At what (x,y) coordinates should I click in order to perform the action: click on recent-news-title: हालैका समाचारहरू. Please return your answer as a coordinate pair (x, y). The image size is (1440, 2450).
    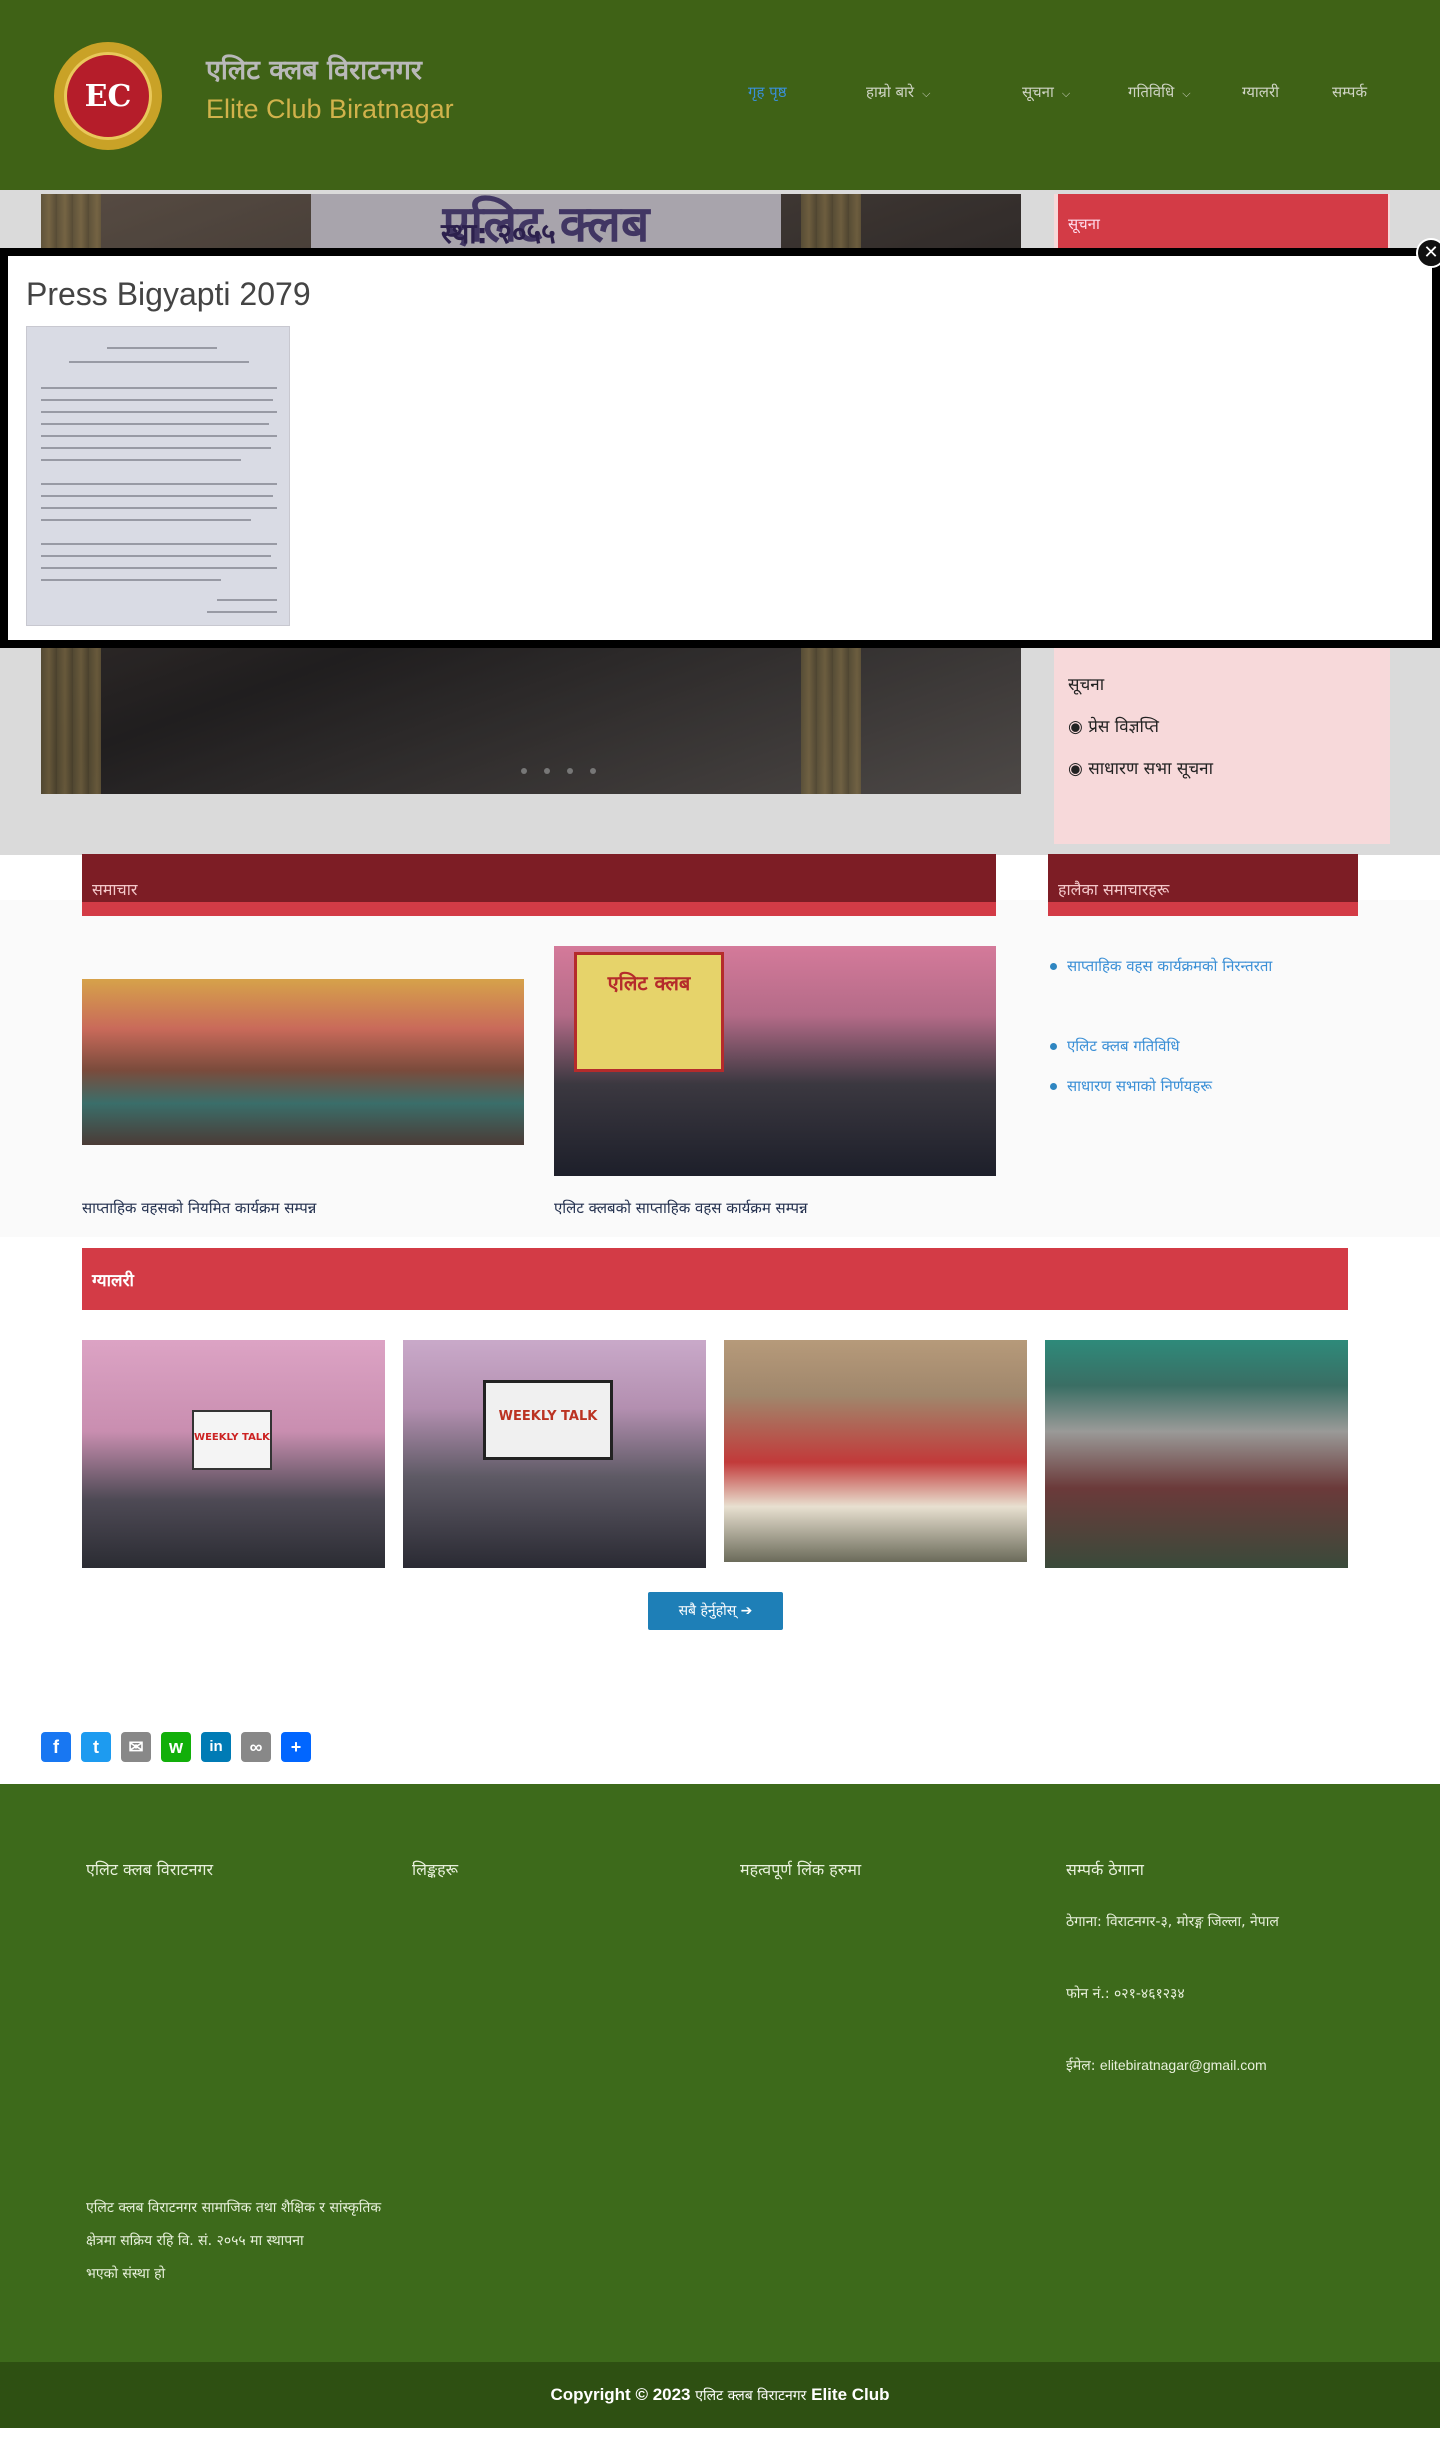
    Looking at the image, I should click on (1203, 885).